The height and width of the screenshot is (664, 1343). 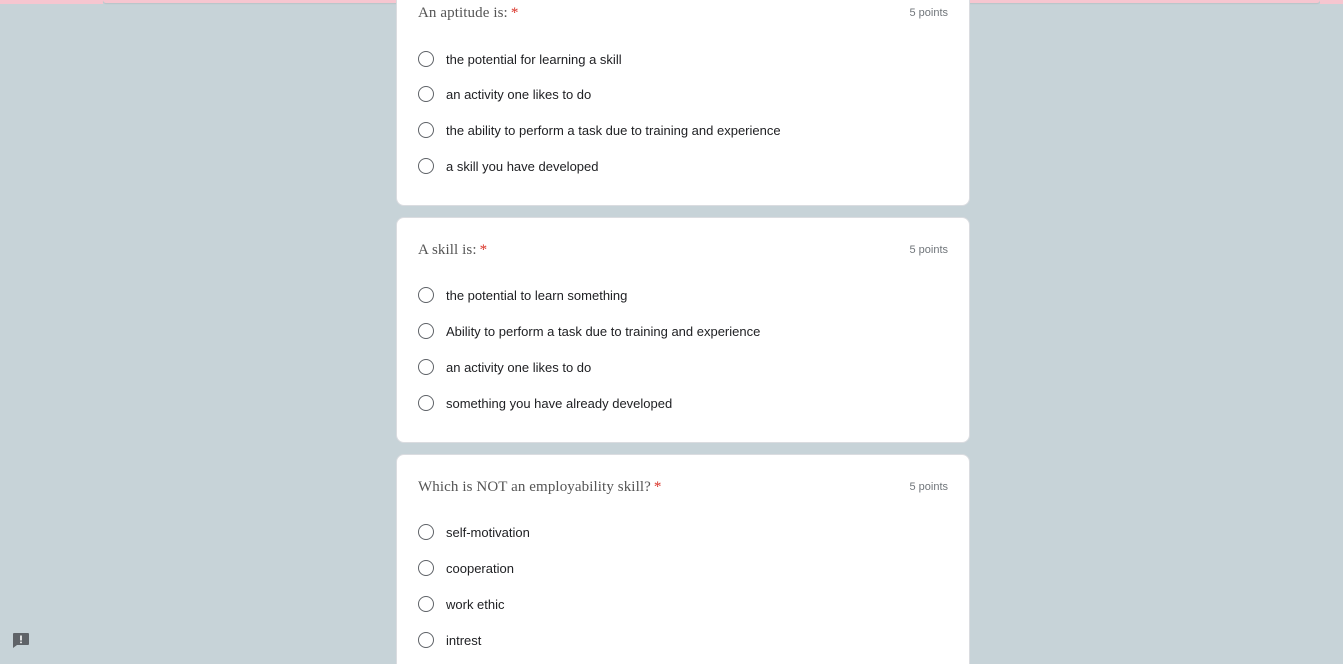 I want to click on option-radio: intrest, so click(x=449, y=640).